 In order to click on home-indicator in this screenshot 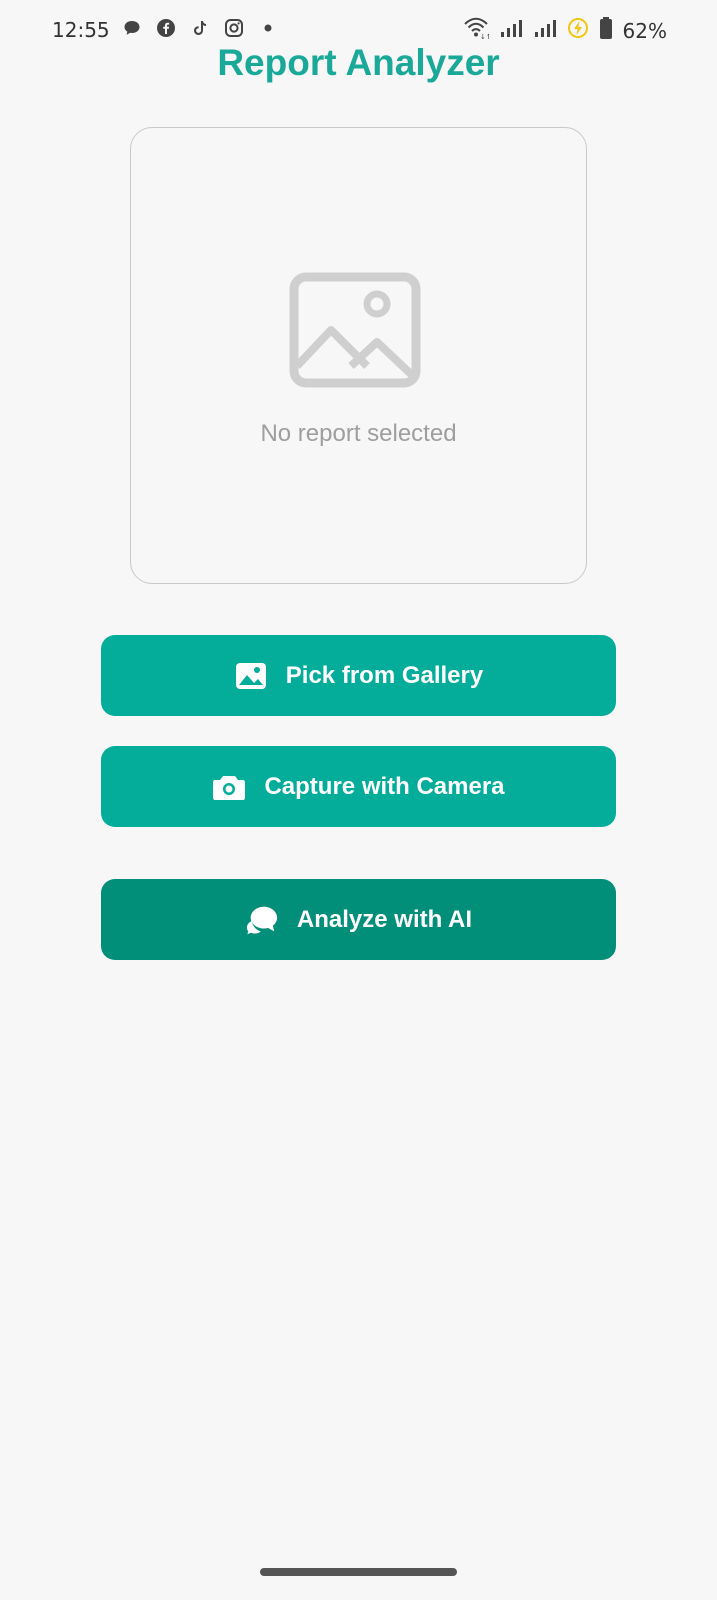, I will do `click(358, 1572)`.